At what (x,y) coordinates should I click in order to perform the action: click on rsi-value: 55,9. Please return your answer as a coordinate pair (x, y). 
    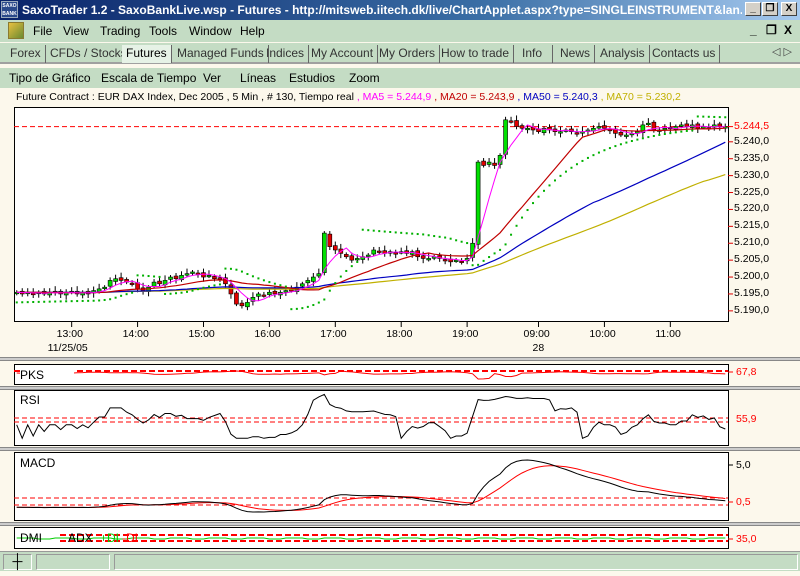
    Looking at the image, I should click on (746, 419).